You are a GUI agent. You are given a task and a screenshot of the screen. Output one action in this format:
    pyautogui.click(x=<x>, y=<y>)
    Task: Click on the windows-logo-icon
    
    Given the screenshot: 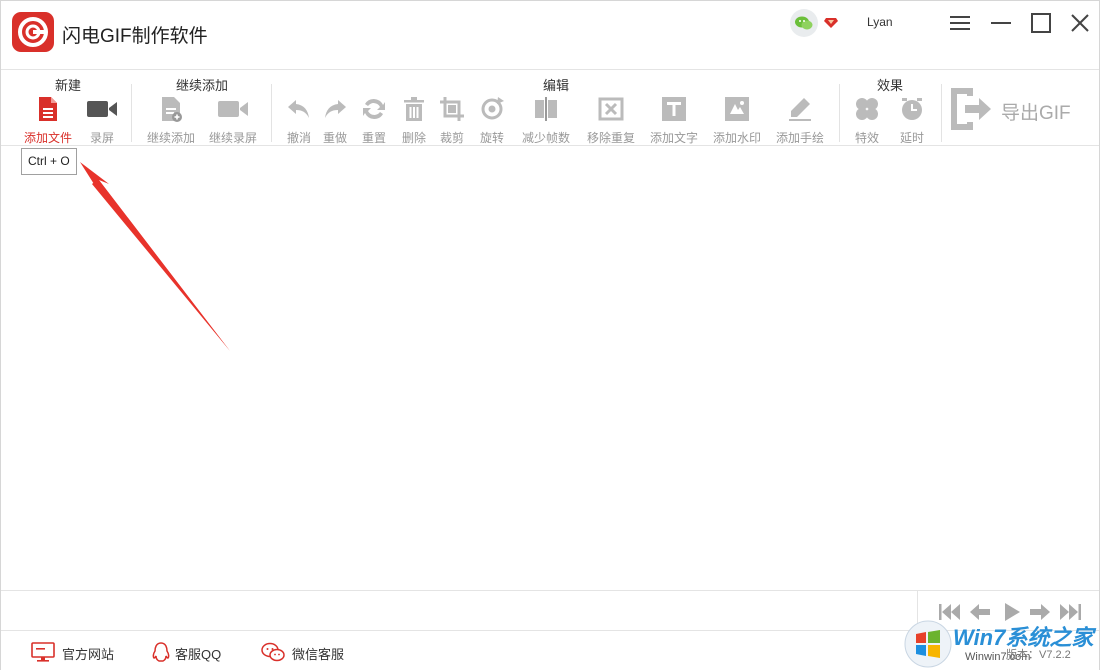 What is the action you would take?
    pyautogui.click(x=928, y=644)
    